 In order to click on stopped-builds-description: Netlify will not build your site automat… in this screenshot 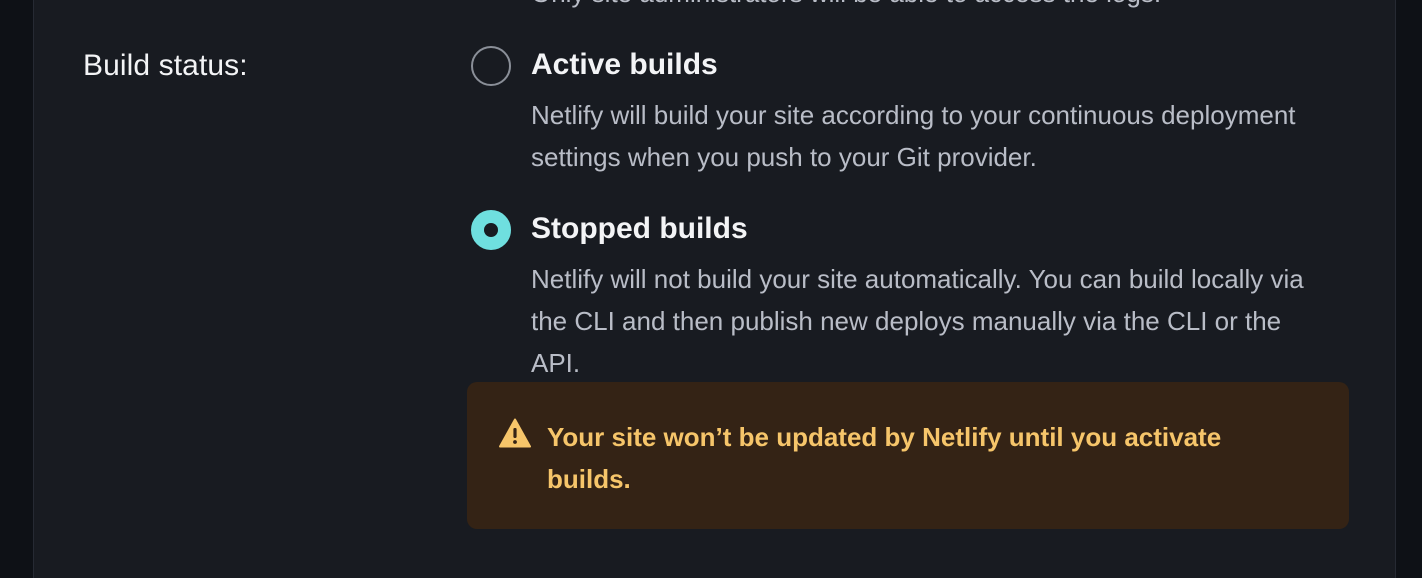, I will do `click(917, 321)`.